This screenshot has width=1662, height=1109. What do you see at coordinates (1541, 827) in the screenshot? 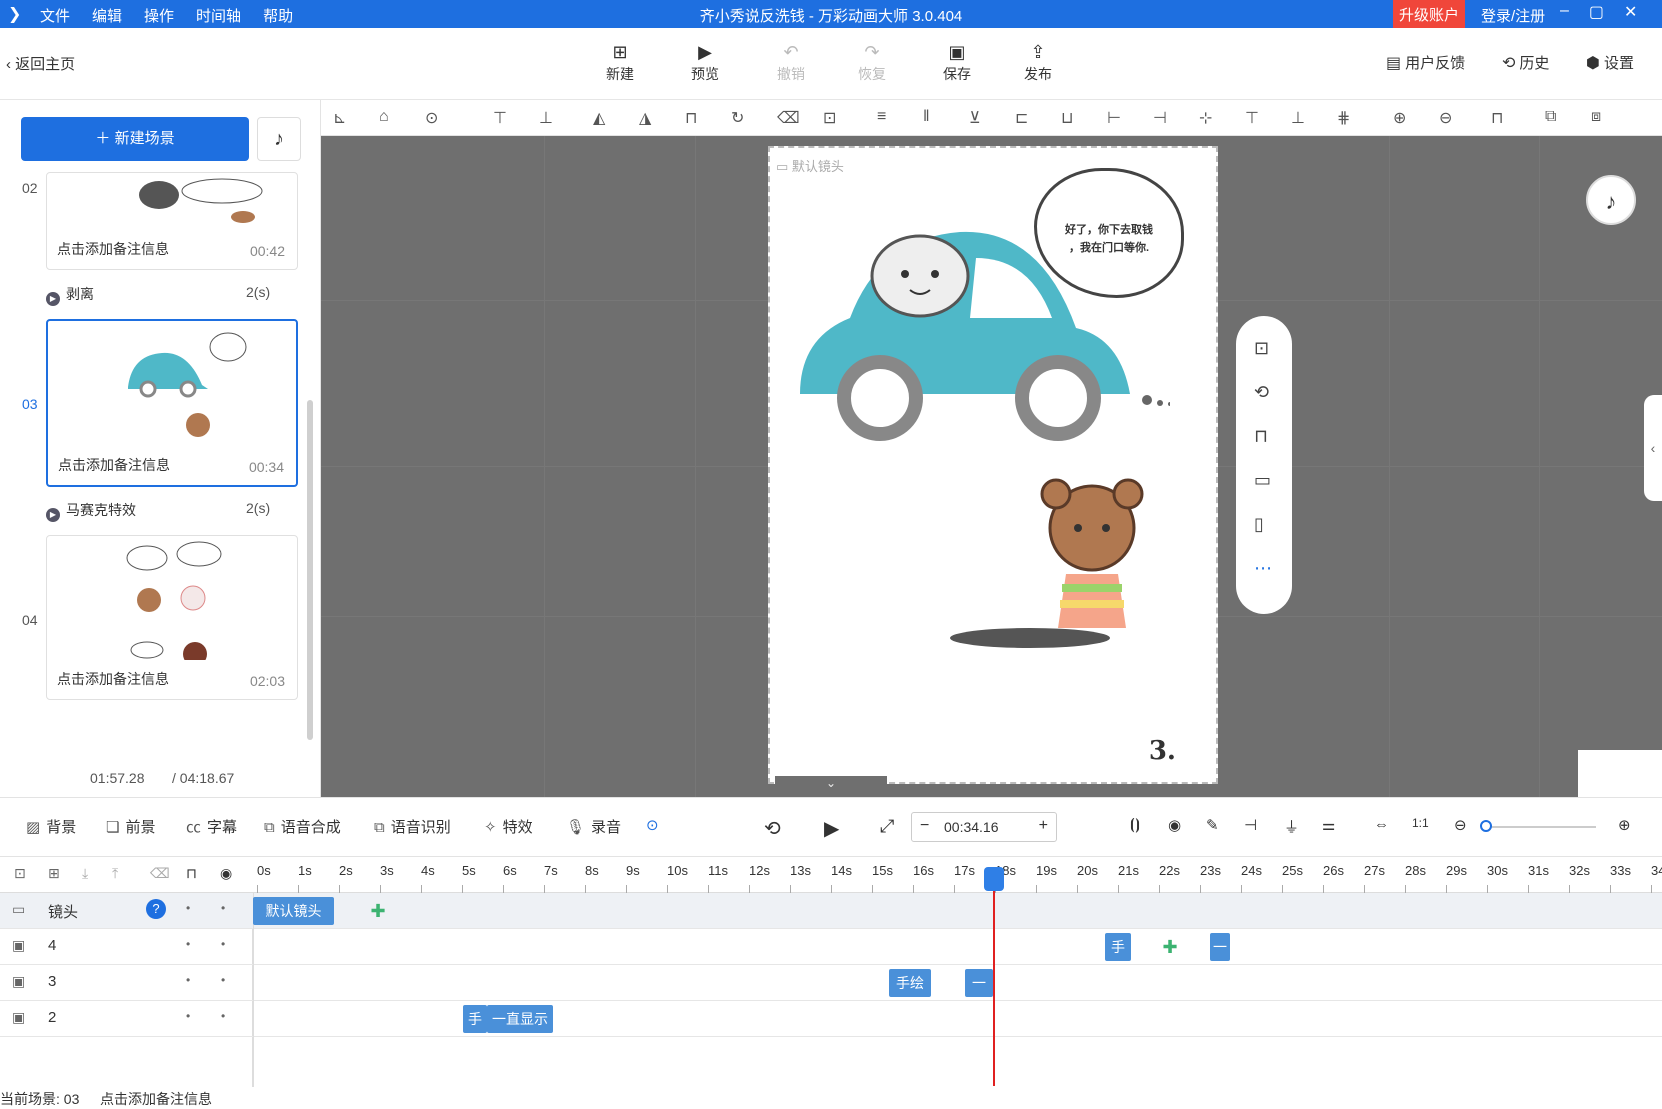
I see `zoom-slider` at bounding box center [1541, 827].